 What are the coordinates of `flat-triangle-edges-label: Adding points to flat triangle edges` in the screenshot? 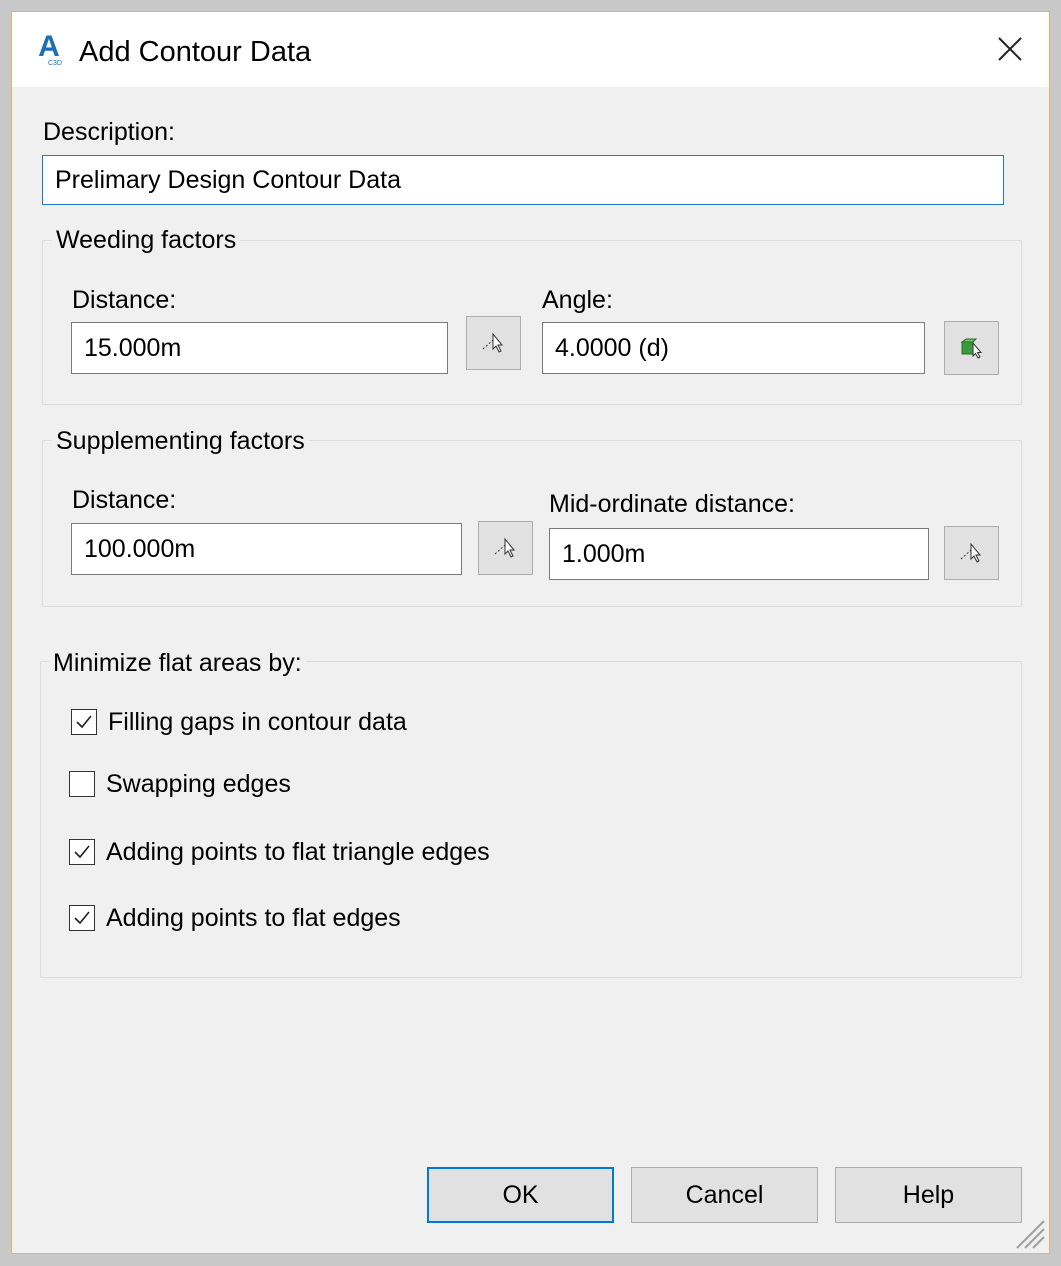 It's located at (298, 852).